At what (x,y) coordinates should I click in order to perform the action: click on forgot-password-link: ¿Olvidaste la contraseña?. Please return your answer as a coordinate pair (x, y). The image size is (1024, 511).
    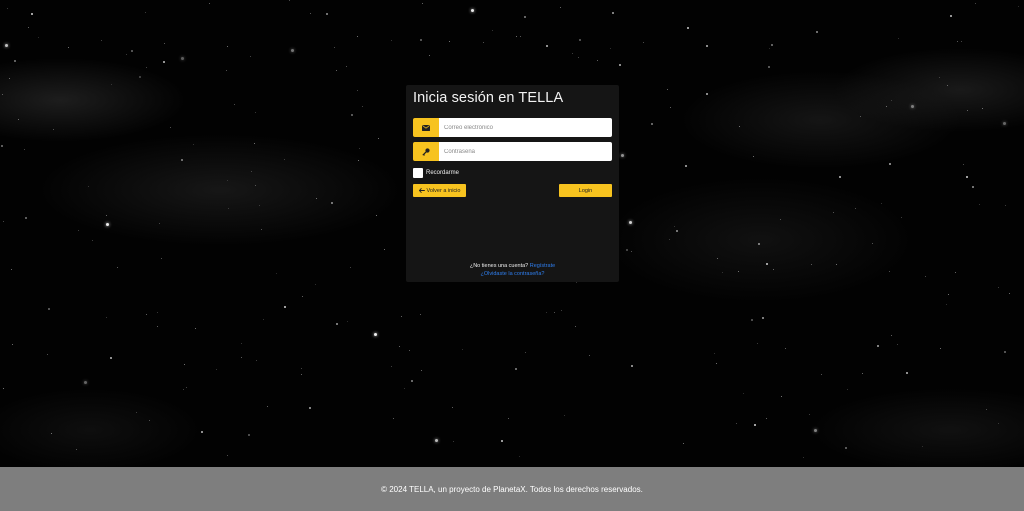
    Looking at the image, I should click on (513, 274).